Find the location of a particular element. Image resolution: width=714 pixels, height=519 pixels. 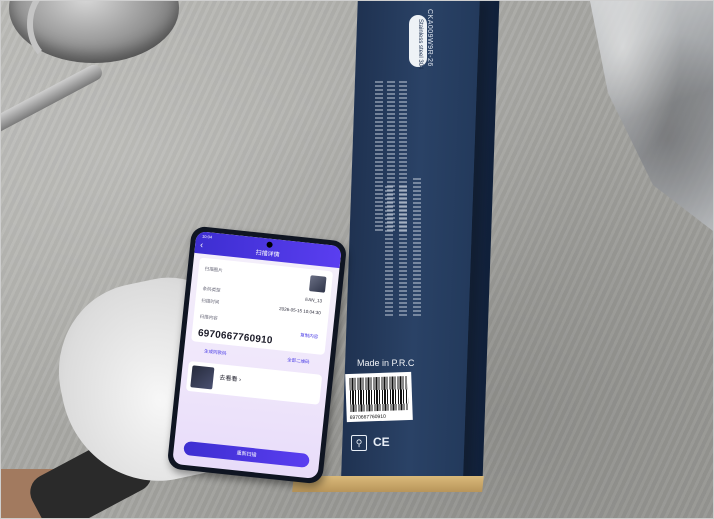

barcode-type-value: EAN_13 is located at coordinates (314, 300).